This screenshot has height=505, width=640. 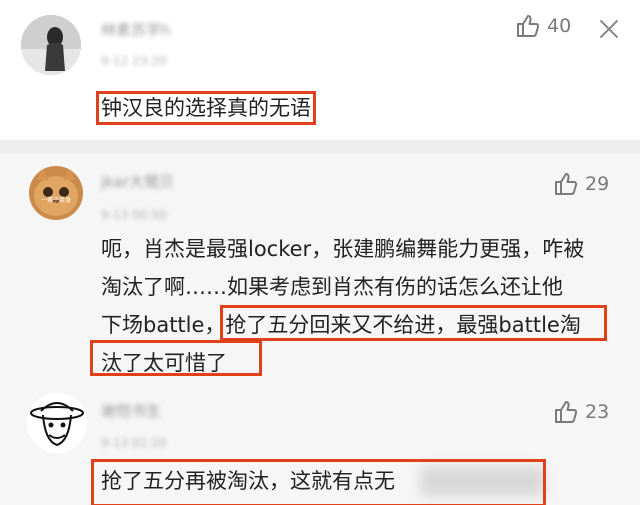 I want to click on like-count: 23, so click(x=597, y=412).